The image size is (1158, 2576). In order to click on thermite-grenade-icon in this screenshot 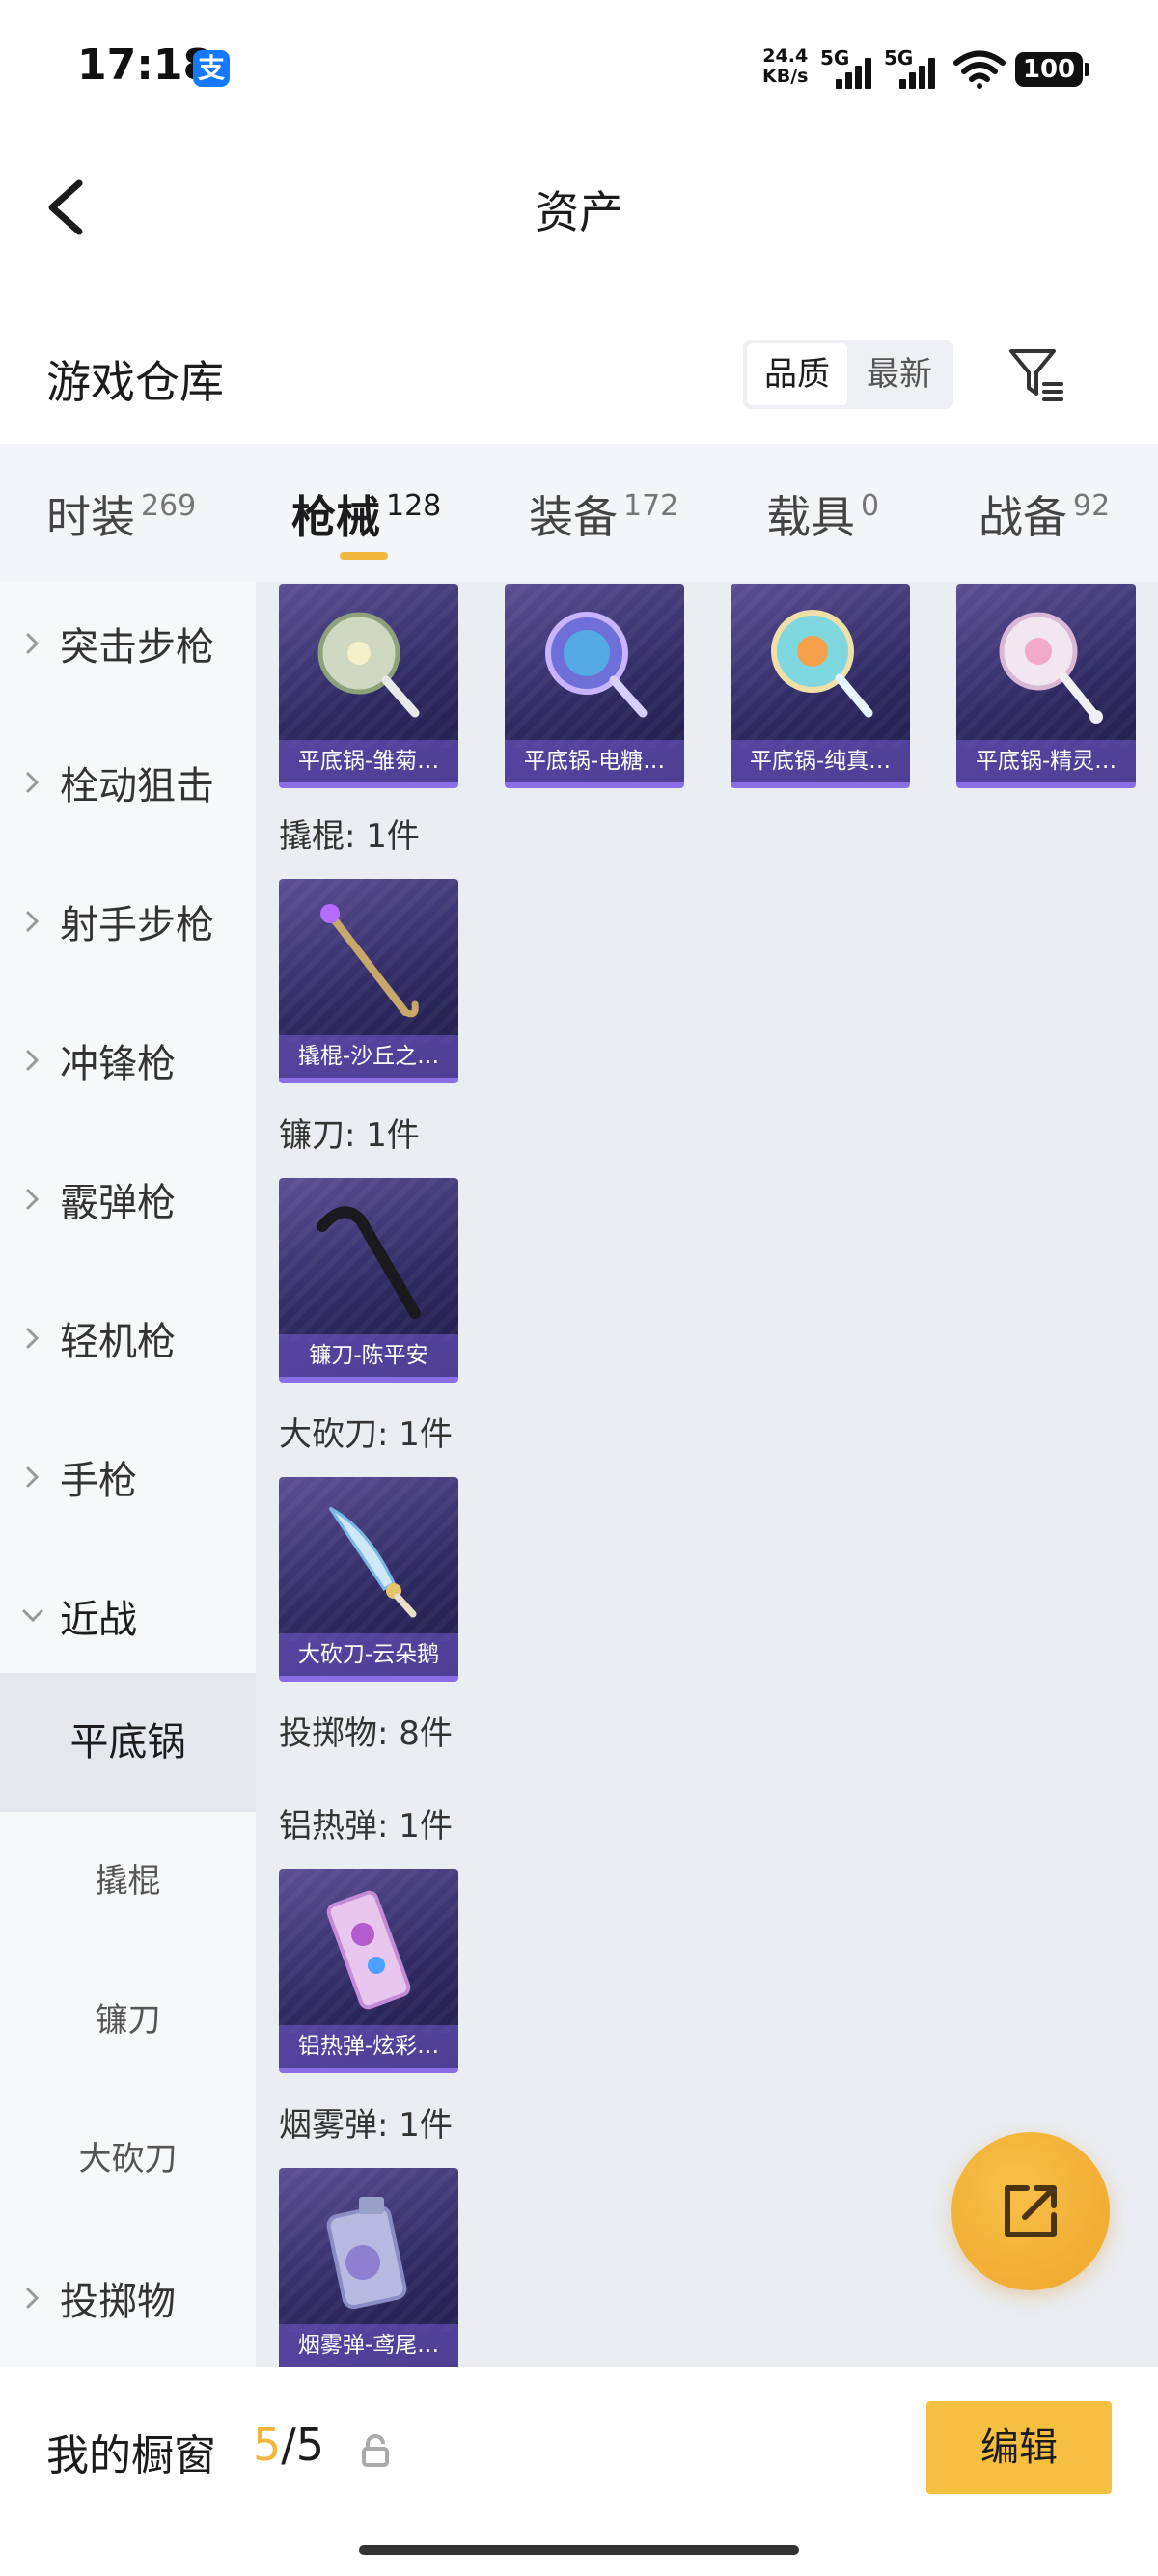, I will do `click(368, 1950)`.